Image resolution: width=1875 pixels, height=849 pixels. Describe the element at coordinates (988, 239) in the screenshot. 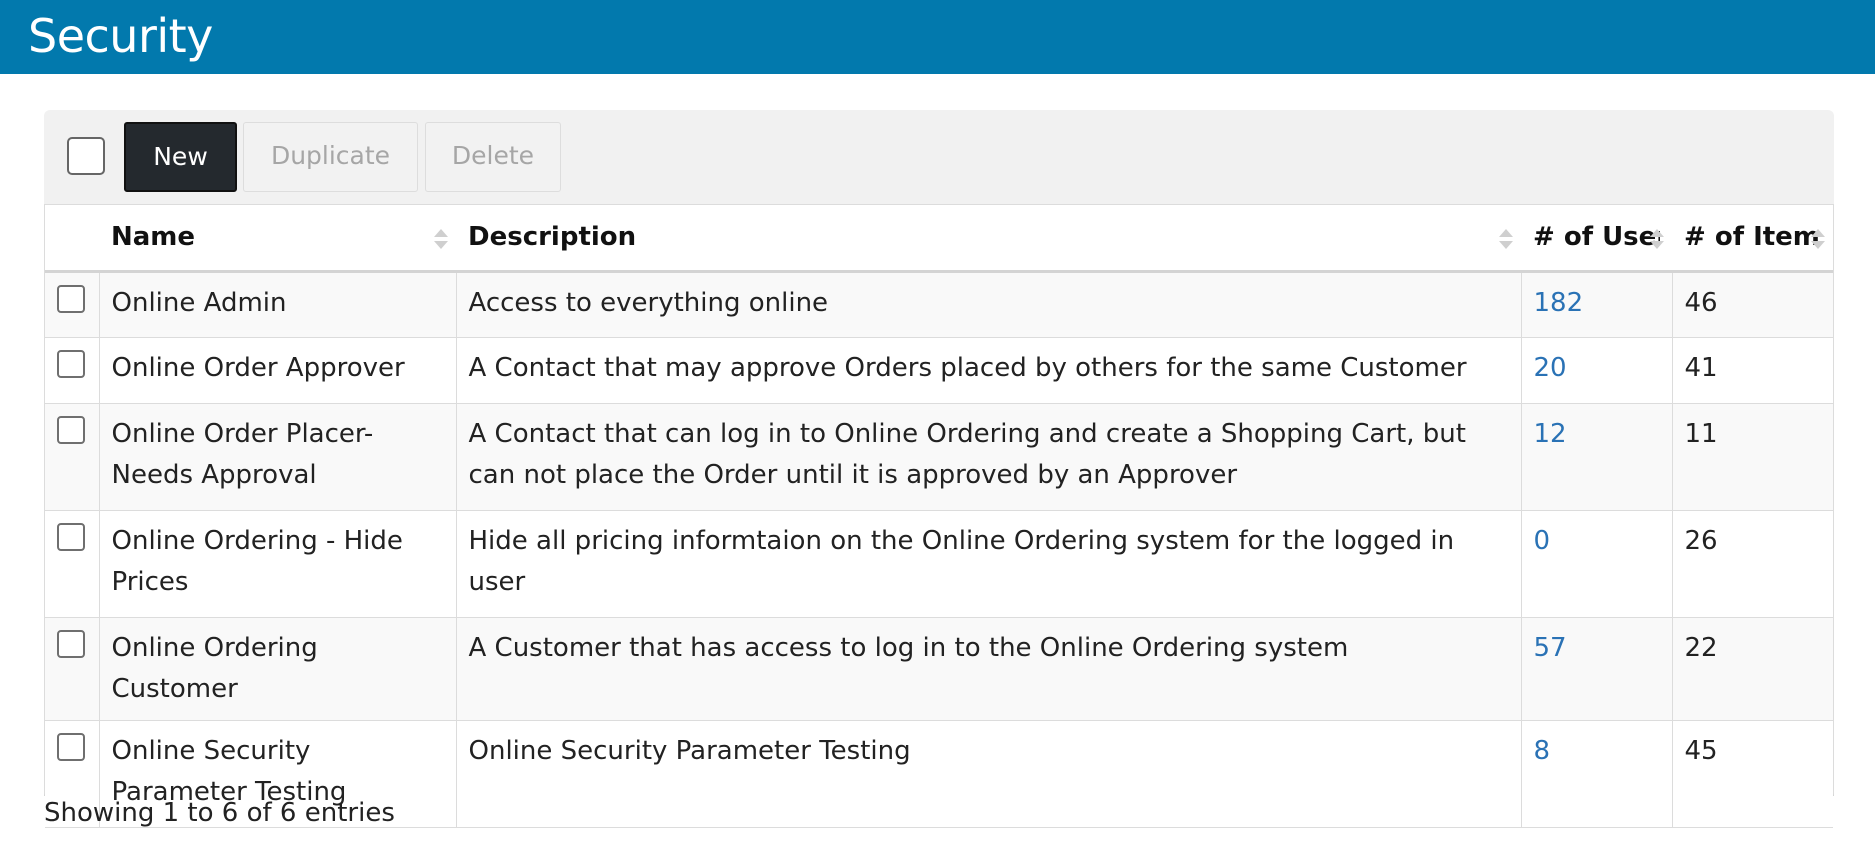

I see `column-header-description: Description` at that location.